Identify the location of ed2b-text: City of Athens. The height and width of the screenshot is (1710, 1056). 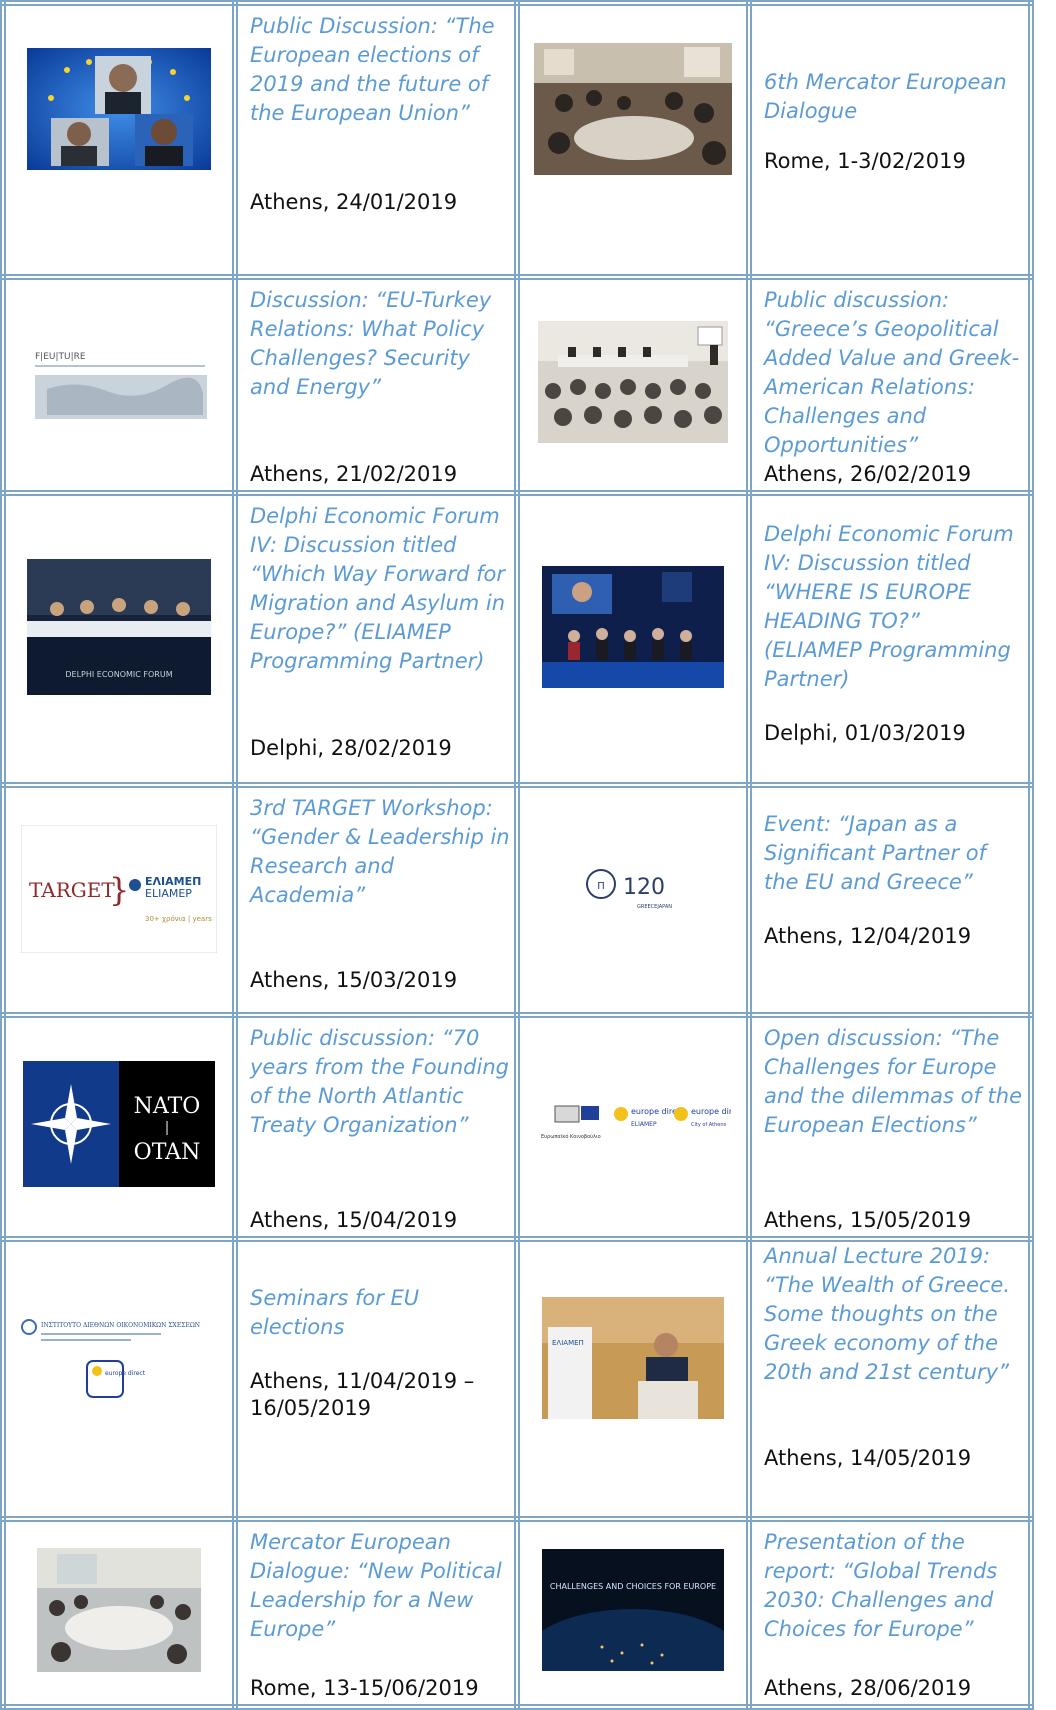
(709, 1125).